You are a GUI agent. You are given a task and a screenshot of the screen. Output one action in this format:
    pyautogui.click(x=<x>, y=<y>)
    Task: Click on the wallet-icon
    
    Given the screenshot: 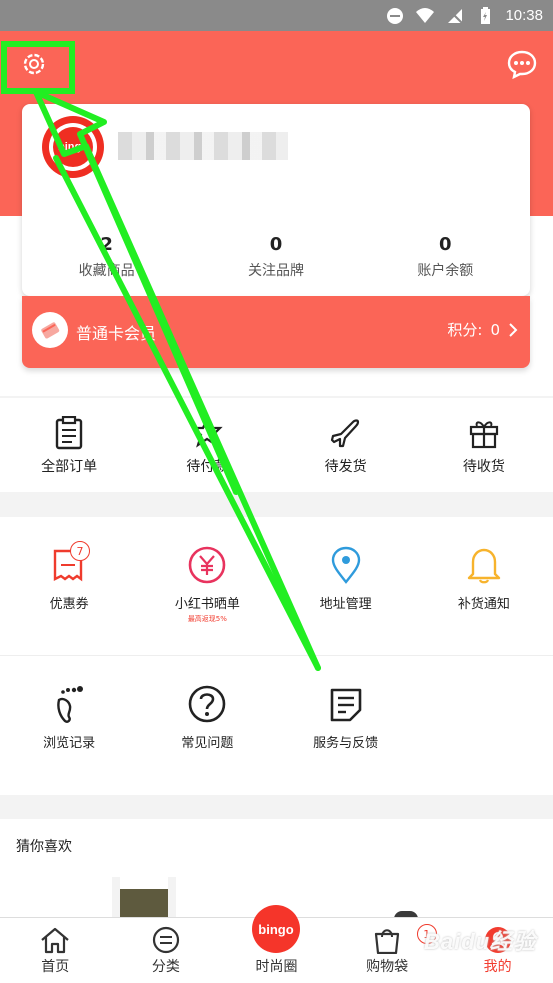 What is the action you would take?
    pyautogui.click(x=207, y=432)
    